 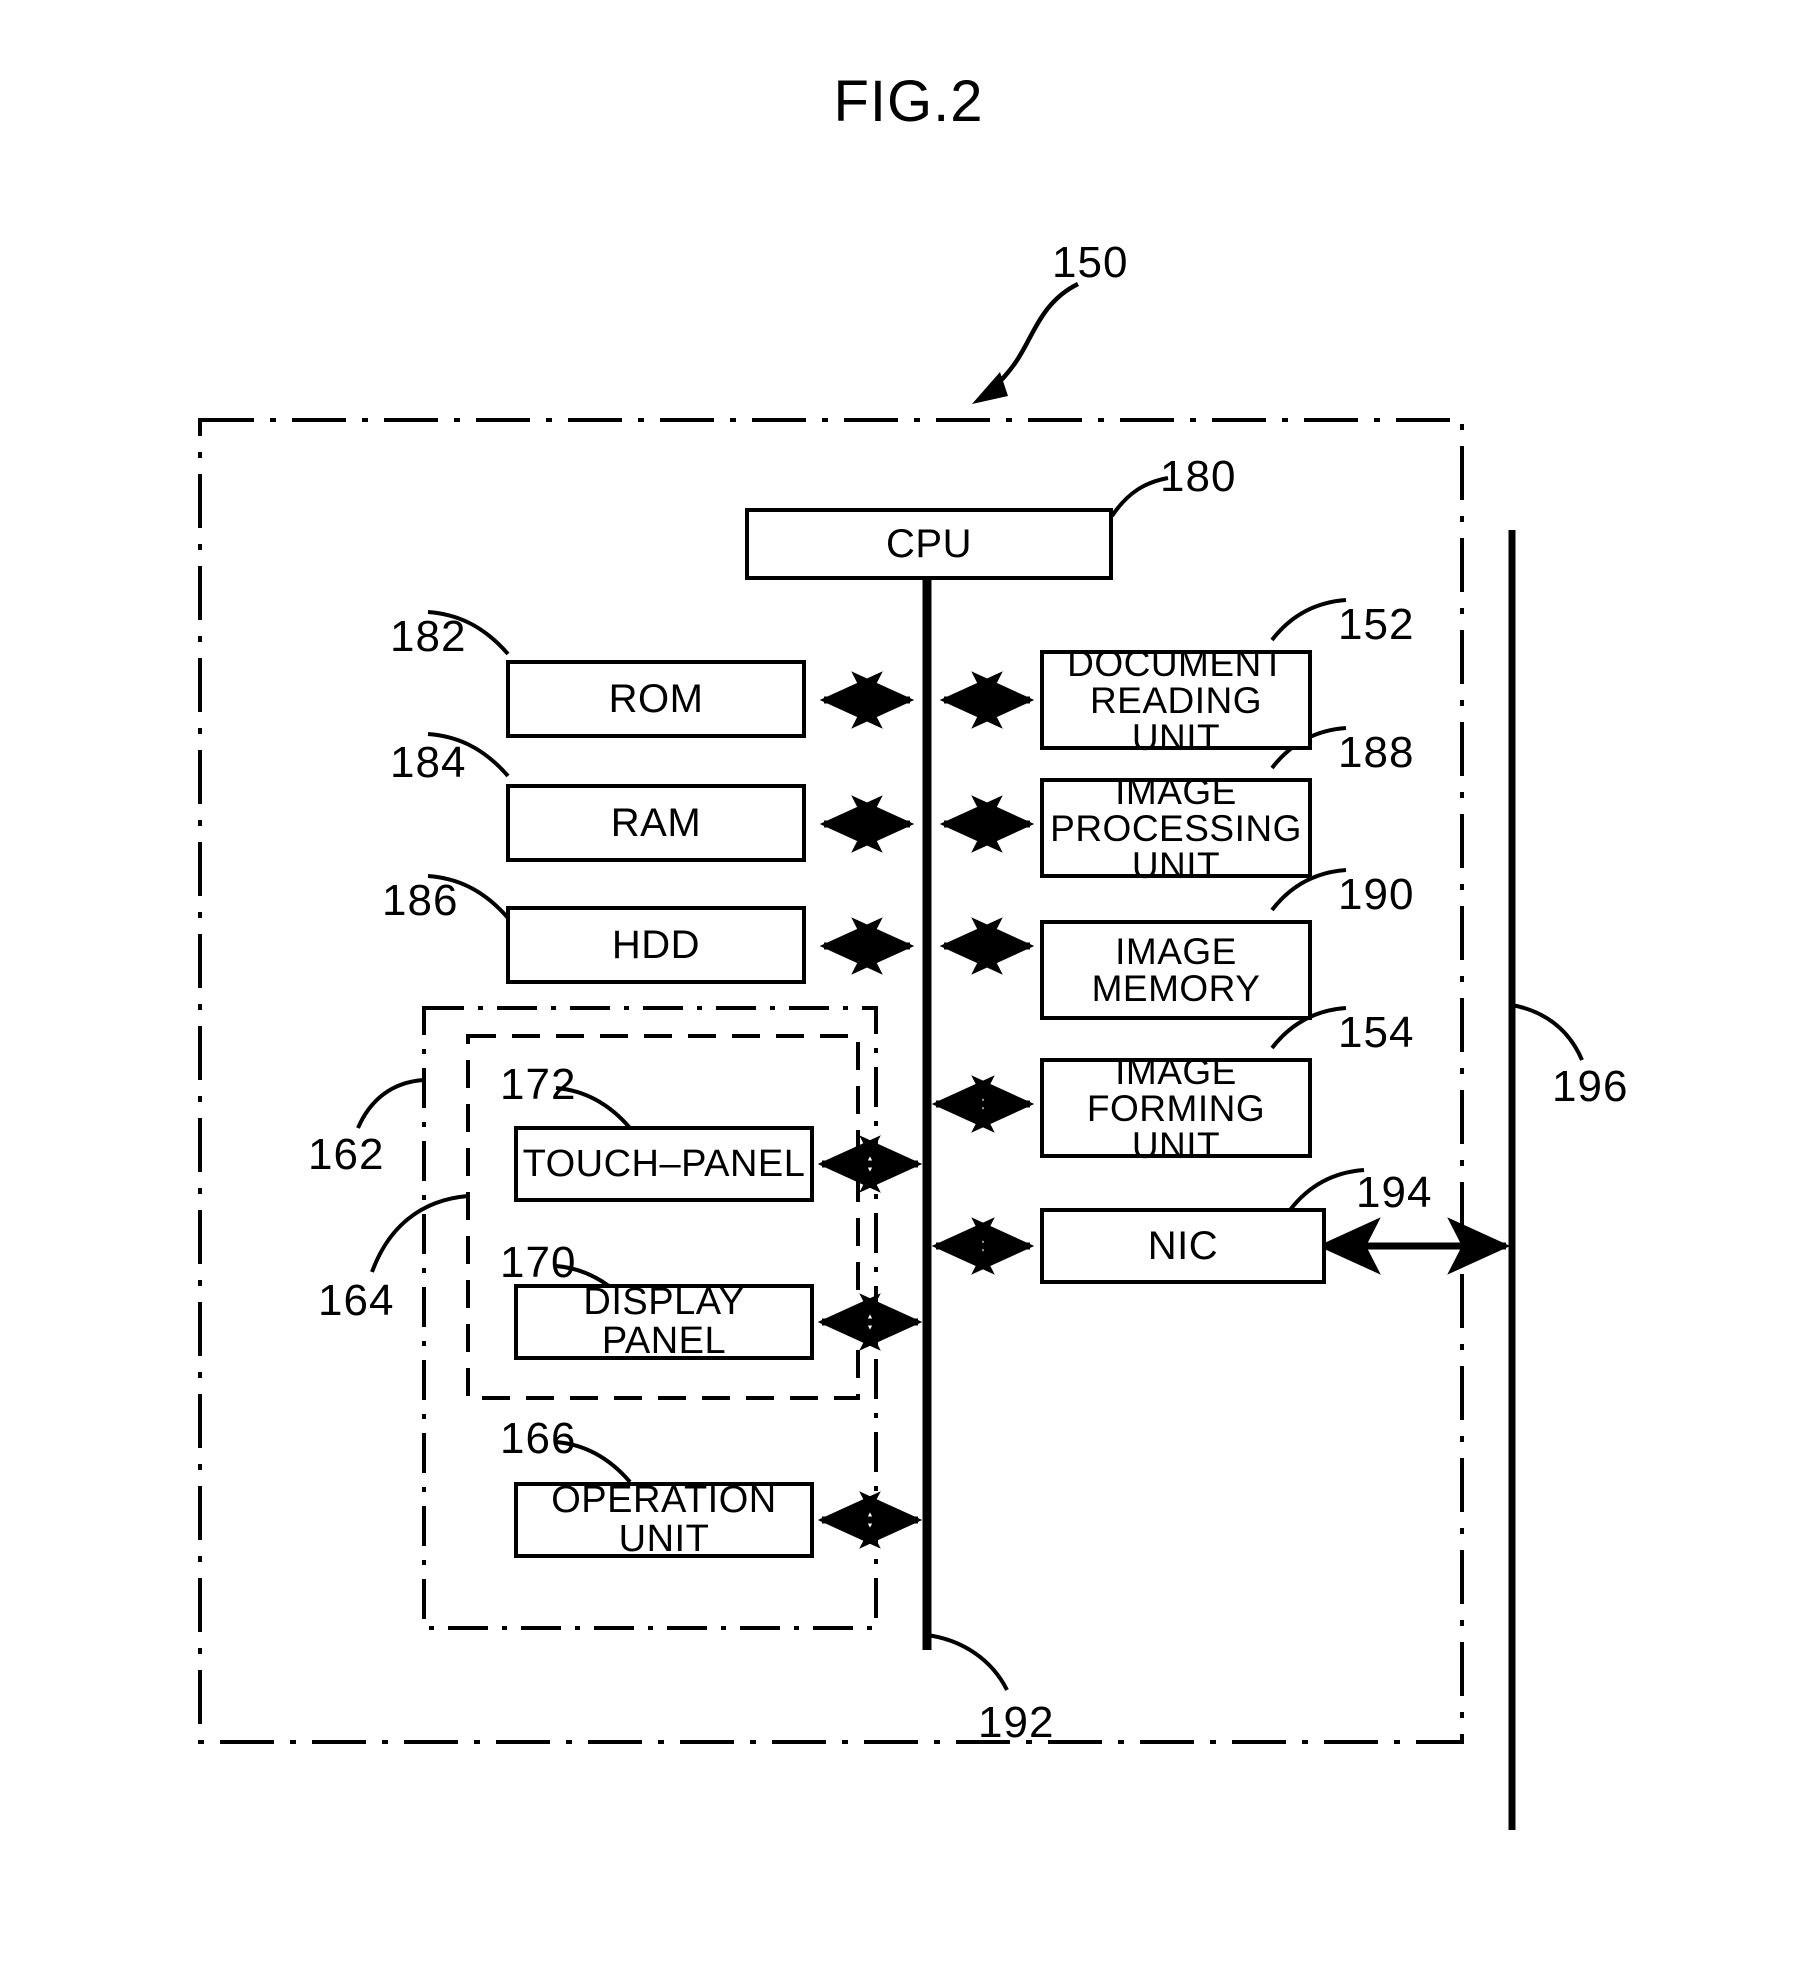 I want to click on block-image-processing-unit: IMAGE PROCESSING UNIT, so click(x=1176, y=828).